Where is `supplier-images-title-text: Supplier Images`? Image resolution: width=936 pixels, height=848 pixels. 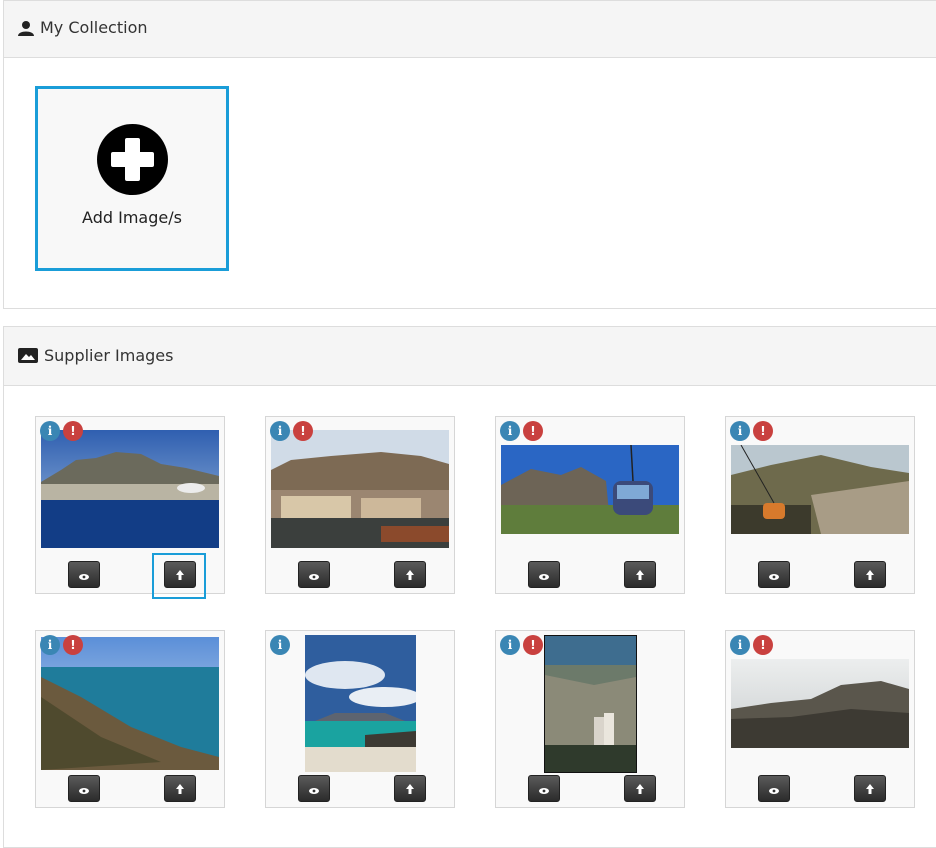 supplier-images-title-text: Supplier Images is located at coordinates (109, 355).